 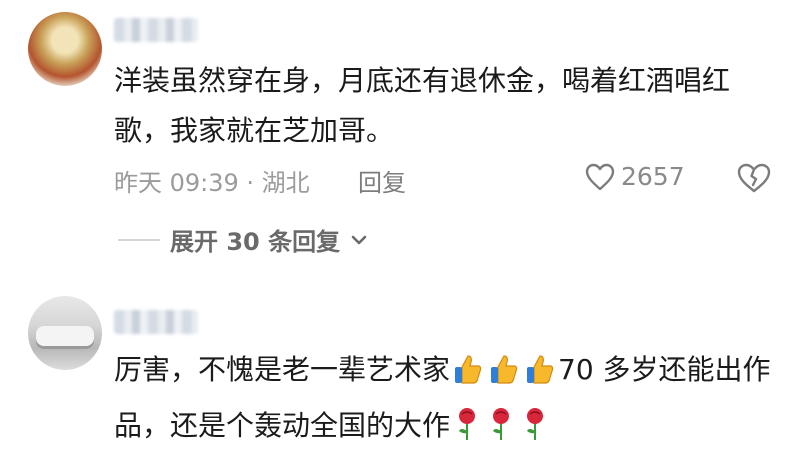 What do you see at coordinates (600, 176) in the screenshot?
I see `heart-outline-icon` at bounding box center [600, 176].